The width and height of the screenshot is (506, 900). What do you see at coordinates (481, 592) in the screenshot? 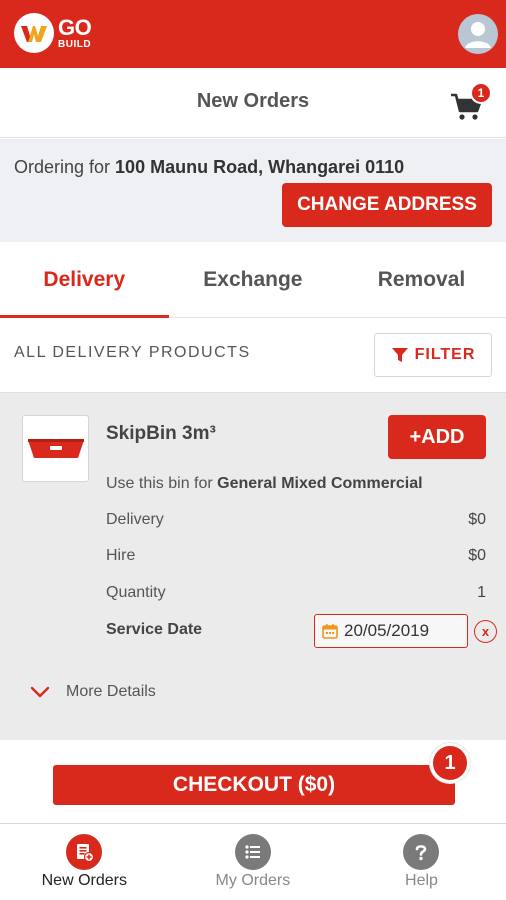
I see `row-value: 1` at bounding box center [481, 592].